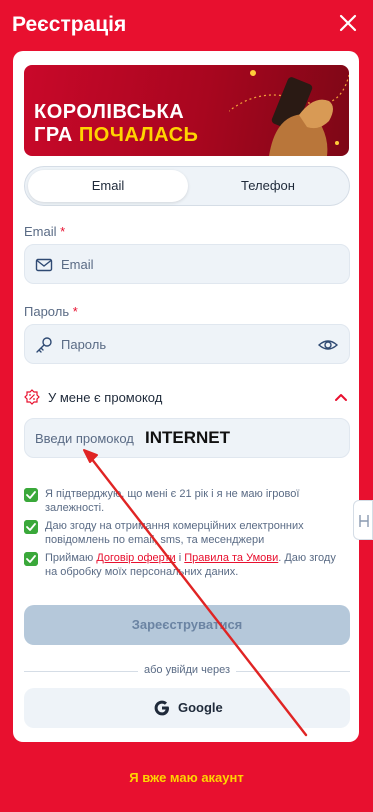 The image size is (373, 812). What do you see at coordinates (187, 344) in the screenshot?
I see `password-field: Пароль` at bounding box center [187, 344].